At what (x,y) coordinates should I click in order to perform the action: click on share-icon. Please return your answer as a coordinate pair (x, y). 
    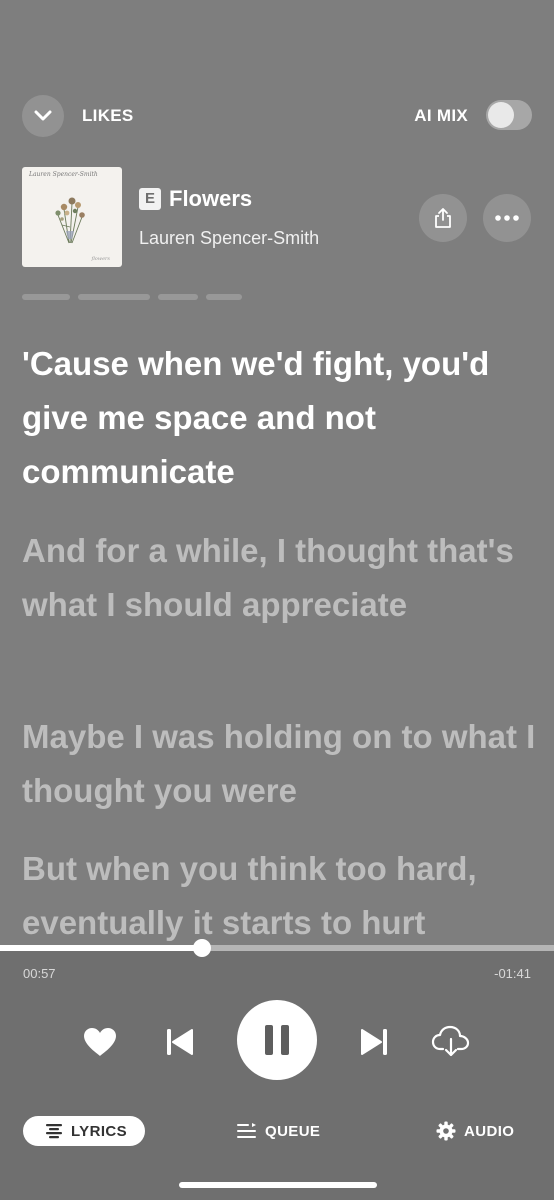
    Looking at the image, I should click on (443, 218).